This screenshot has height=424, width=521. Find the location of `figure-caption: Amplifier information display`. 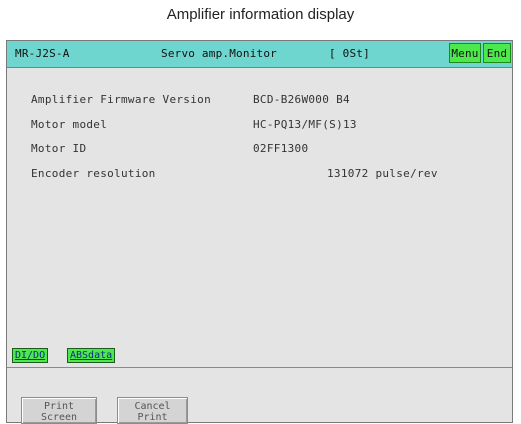

figure-caption: Amplifier information display is located at coordinates (260, 14).